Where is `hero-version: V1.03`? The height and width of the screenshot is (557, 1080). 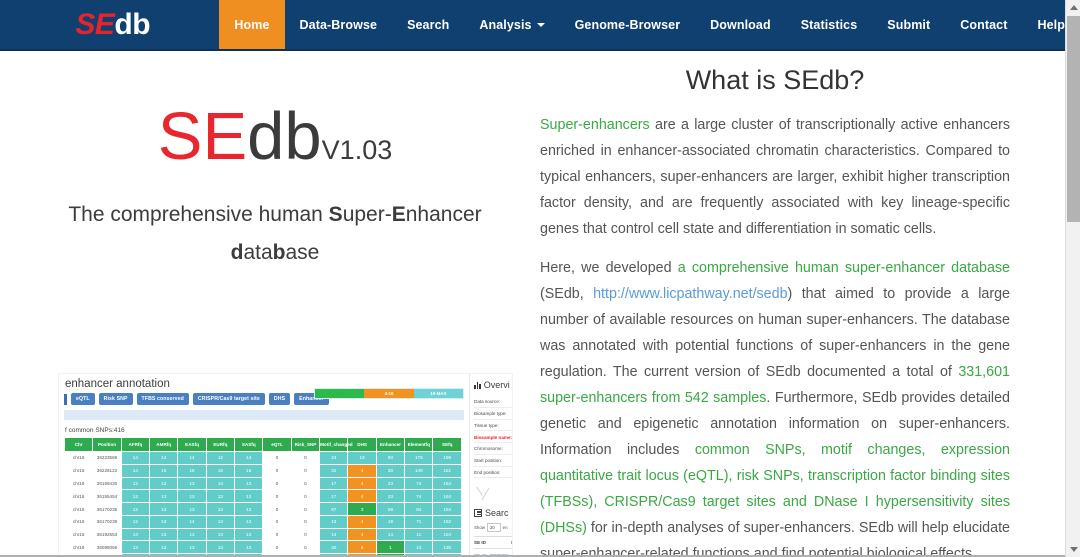 hero-version: V1.03 is located at coordinates (357, 150).